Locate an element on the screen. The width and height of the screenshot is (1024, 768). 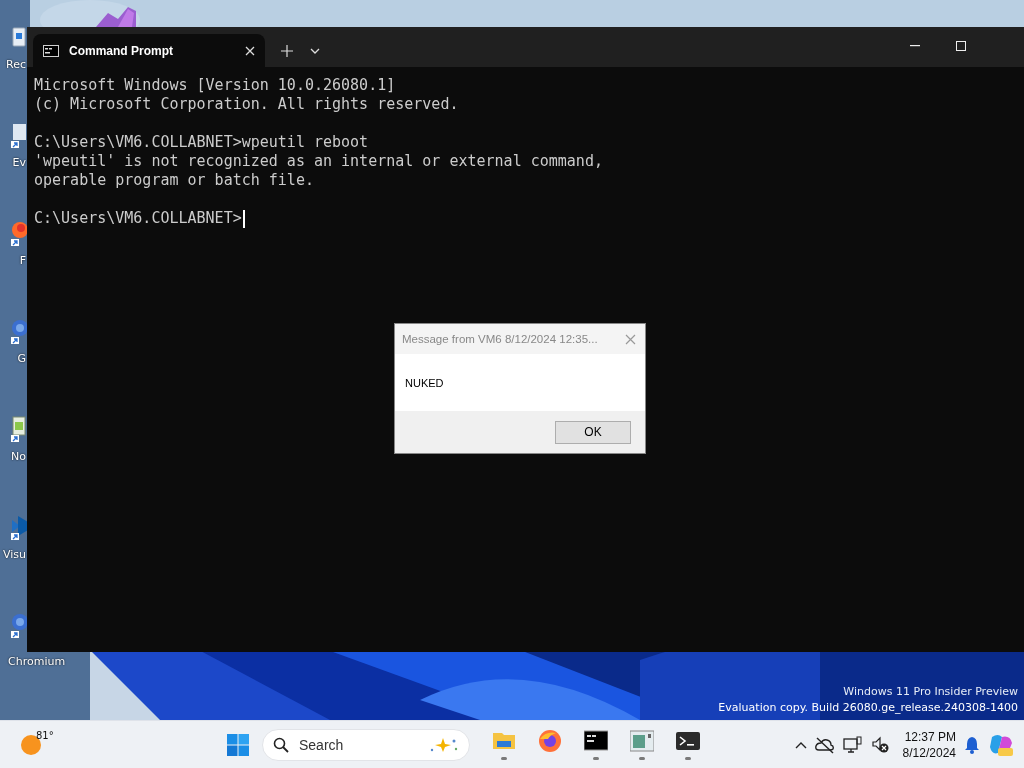
icon-label: Ev is located at coordinates (19, 162).